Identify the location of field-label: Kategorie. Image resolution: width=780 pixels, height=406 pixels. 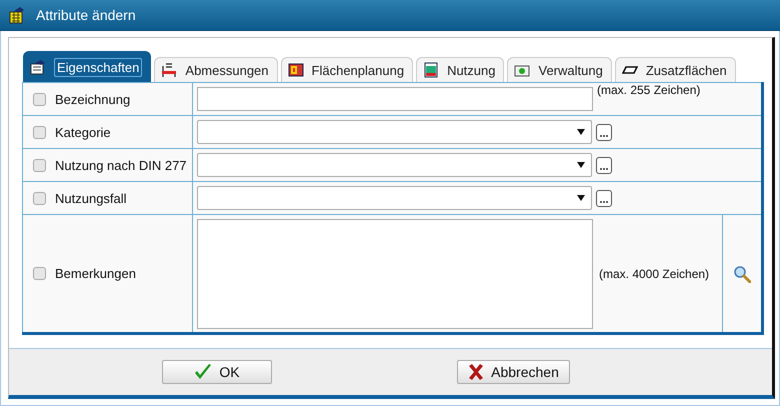
(83, 132).